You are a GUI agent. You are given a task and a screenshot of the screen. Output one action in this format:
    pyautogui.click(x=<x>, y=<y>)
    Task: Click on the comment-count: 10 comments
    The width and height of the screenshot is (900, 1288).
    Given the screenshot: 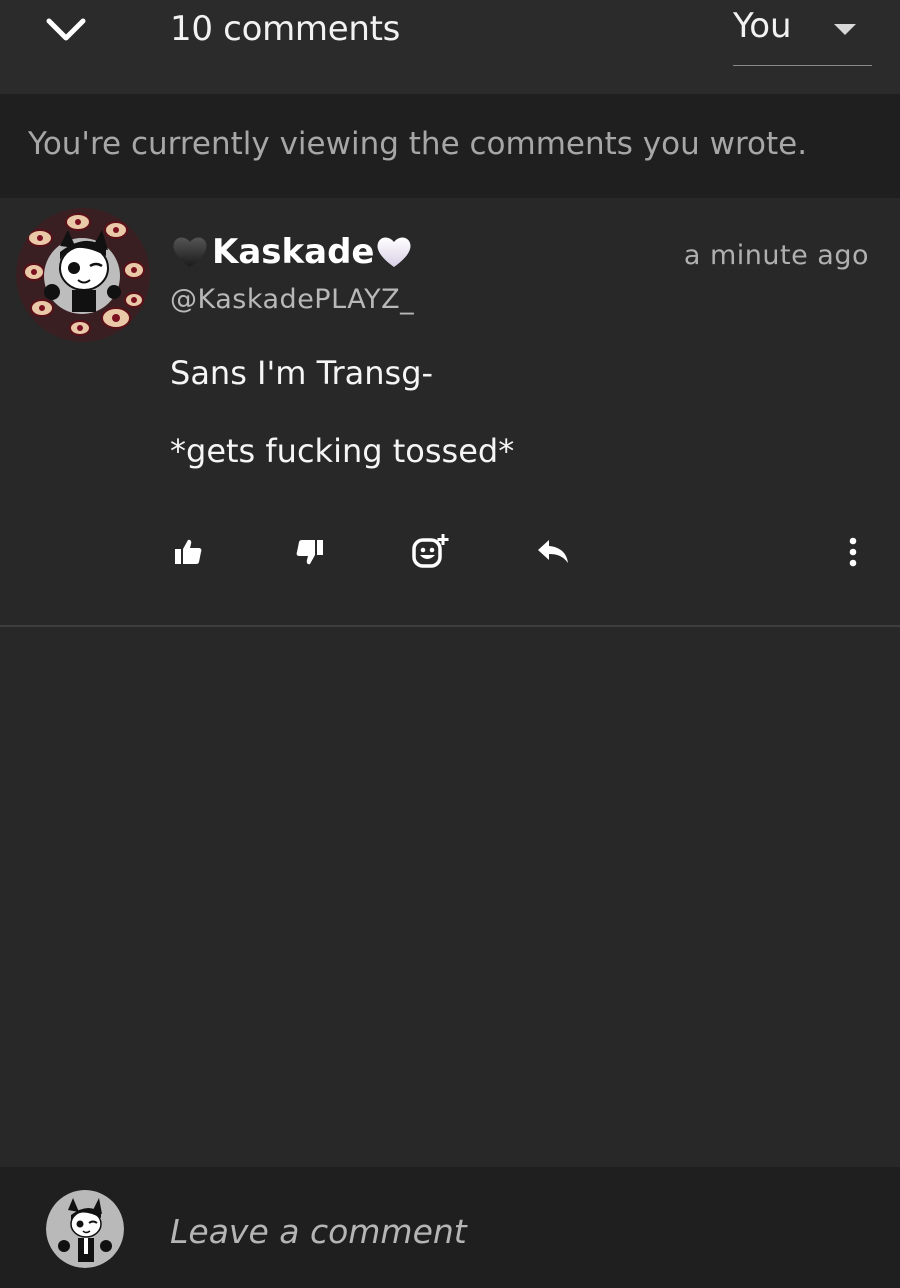 What is the action you would take?
    pyautogui.click(x=285, y=29)
    